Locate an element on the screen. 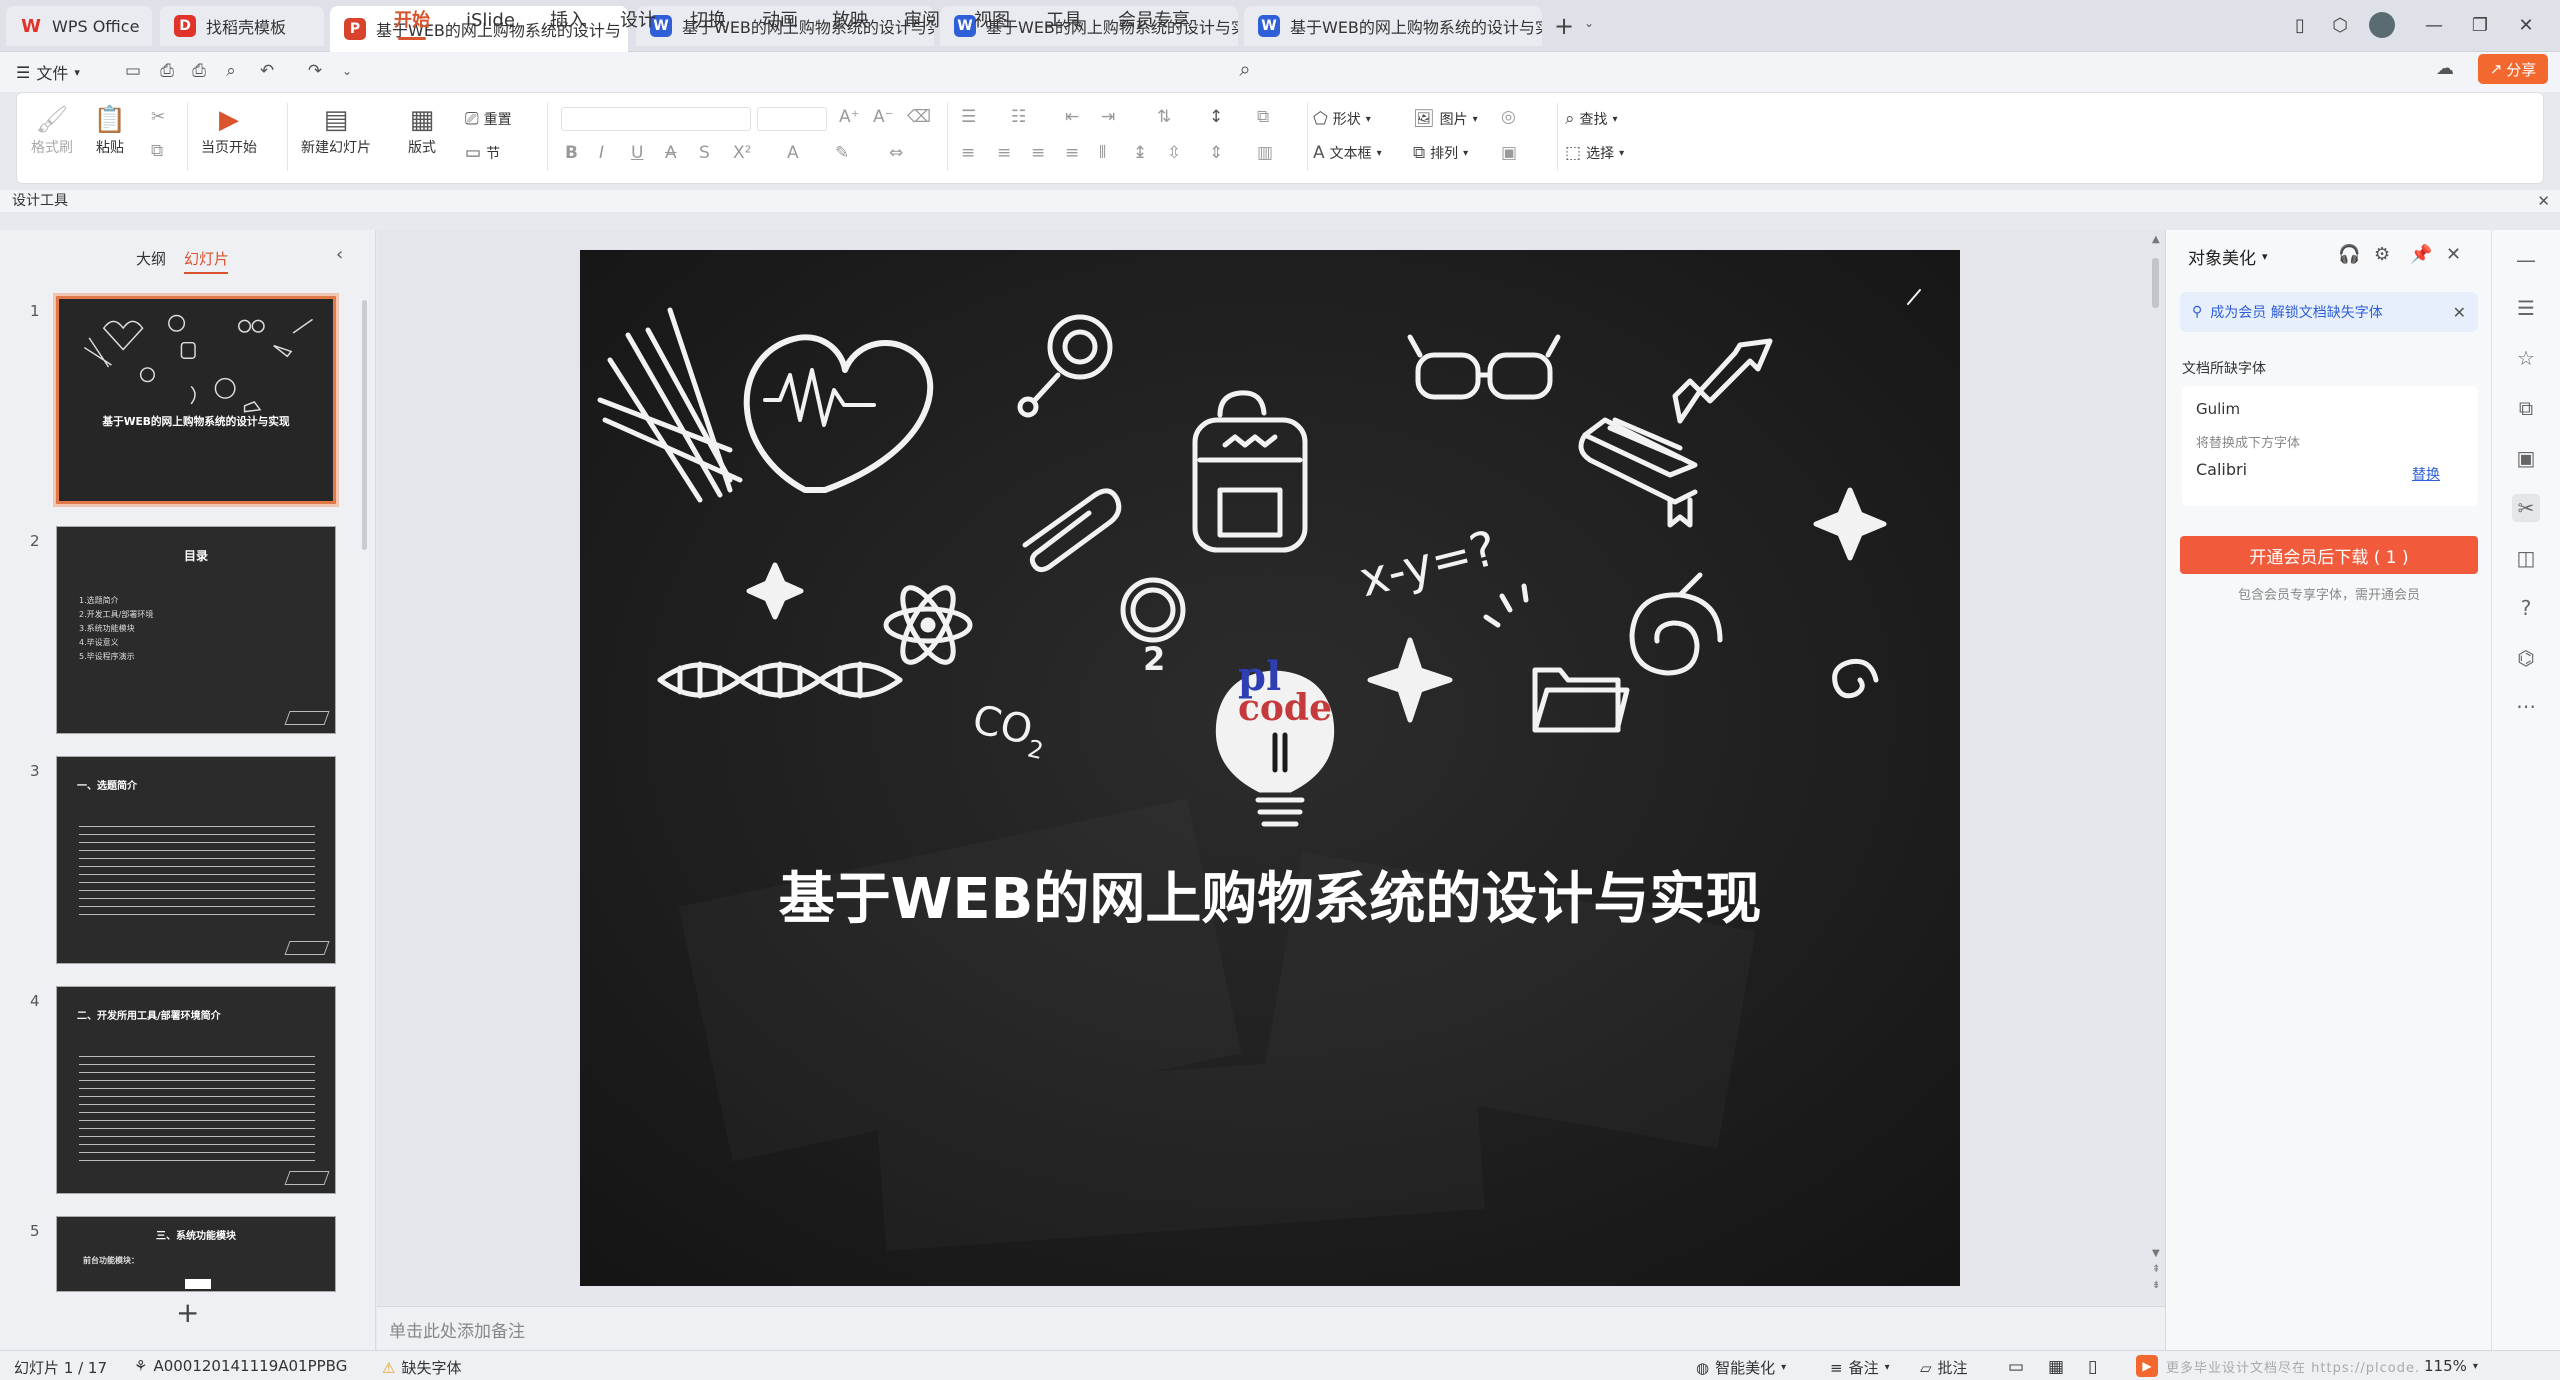 This screenshot has height=1380, width=2560. canvas-scrollbar: ▲ ▼ ⇞ ⇟ is located at coordinates (2155, 764).